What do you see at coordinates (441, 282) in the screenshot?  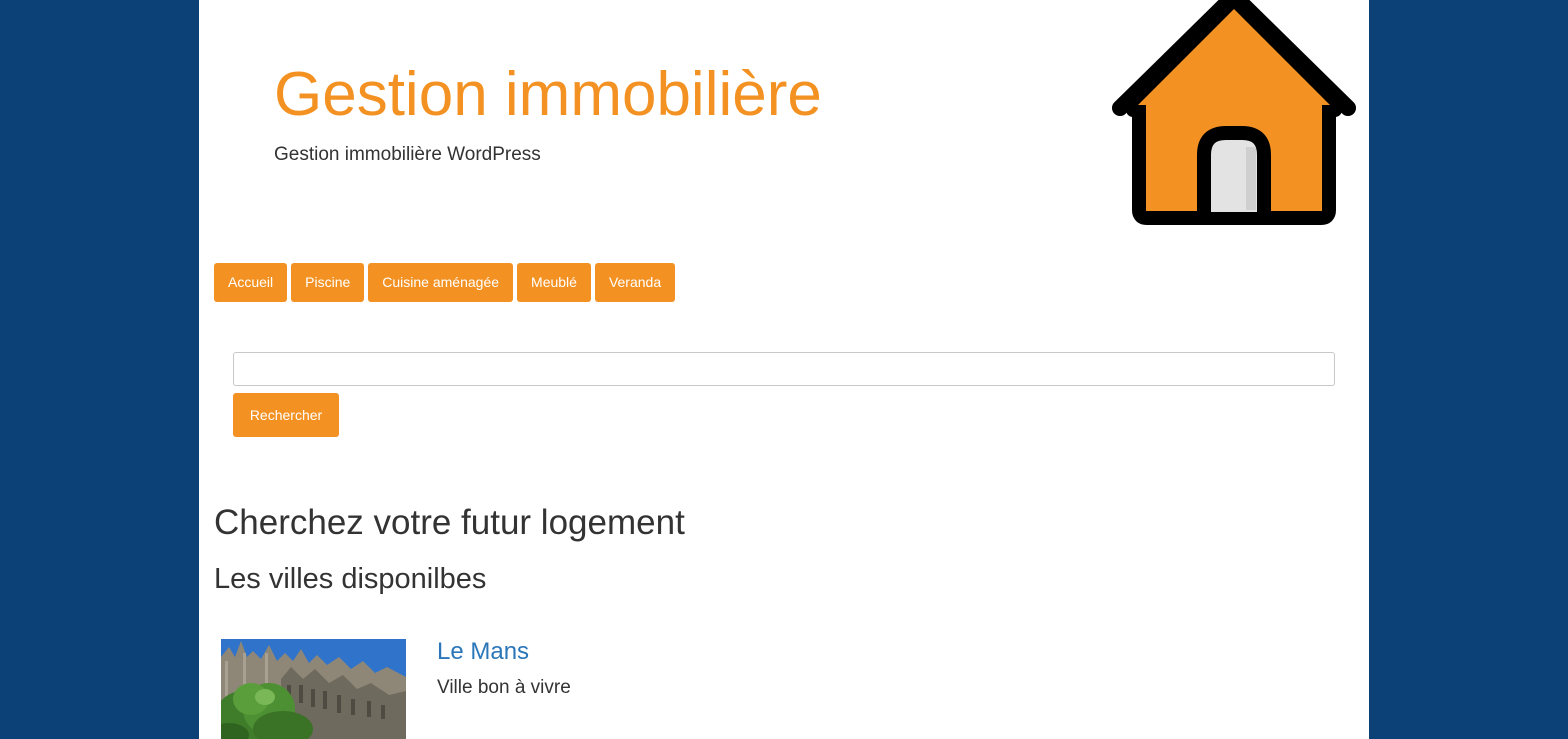 I see `nav-item-cuisine-amenagee: Cuisine aménagée` at bounding box center [441, 282].